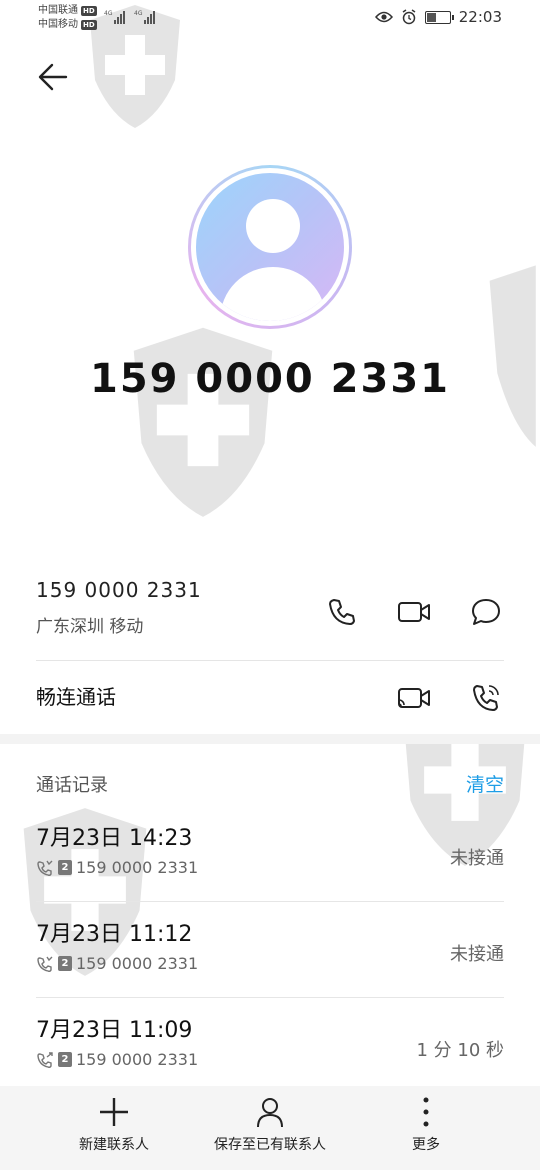 This screenshot has width=540, height=1170. I want to click on call-log-item: 7月23日 11:12 2 159 0000 2331 未接通, so click(270, 950).